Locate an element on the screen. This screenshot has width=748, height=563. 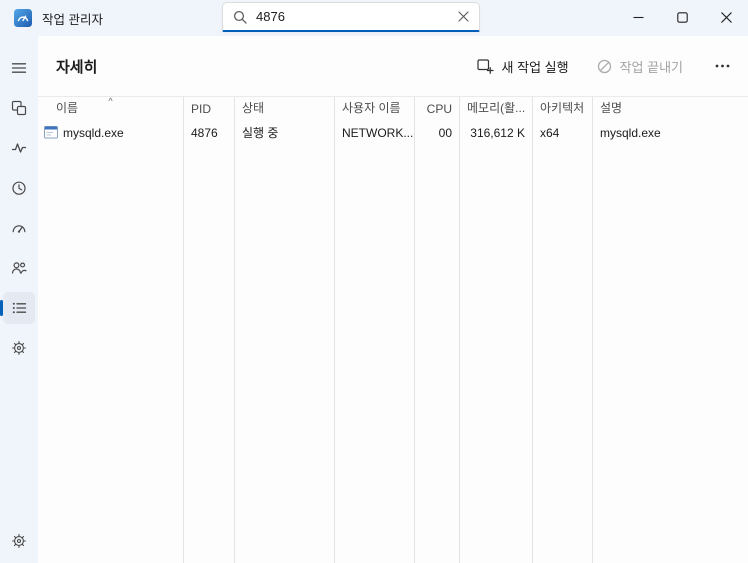
more-options-icon is located at coordinates (722, 66).